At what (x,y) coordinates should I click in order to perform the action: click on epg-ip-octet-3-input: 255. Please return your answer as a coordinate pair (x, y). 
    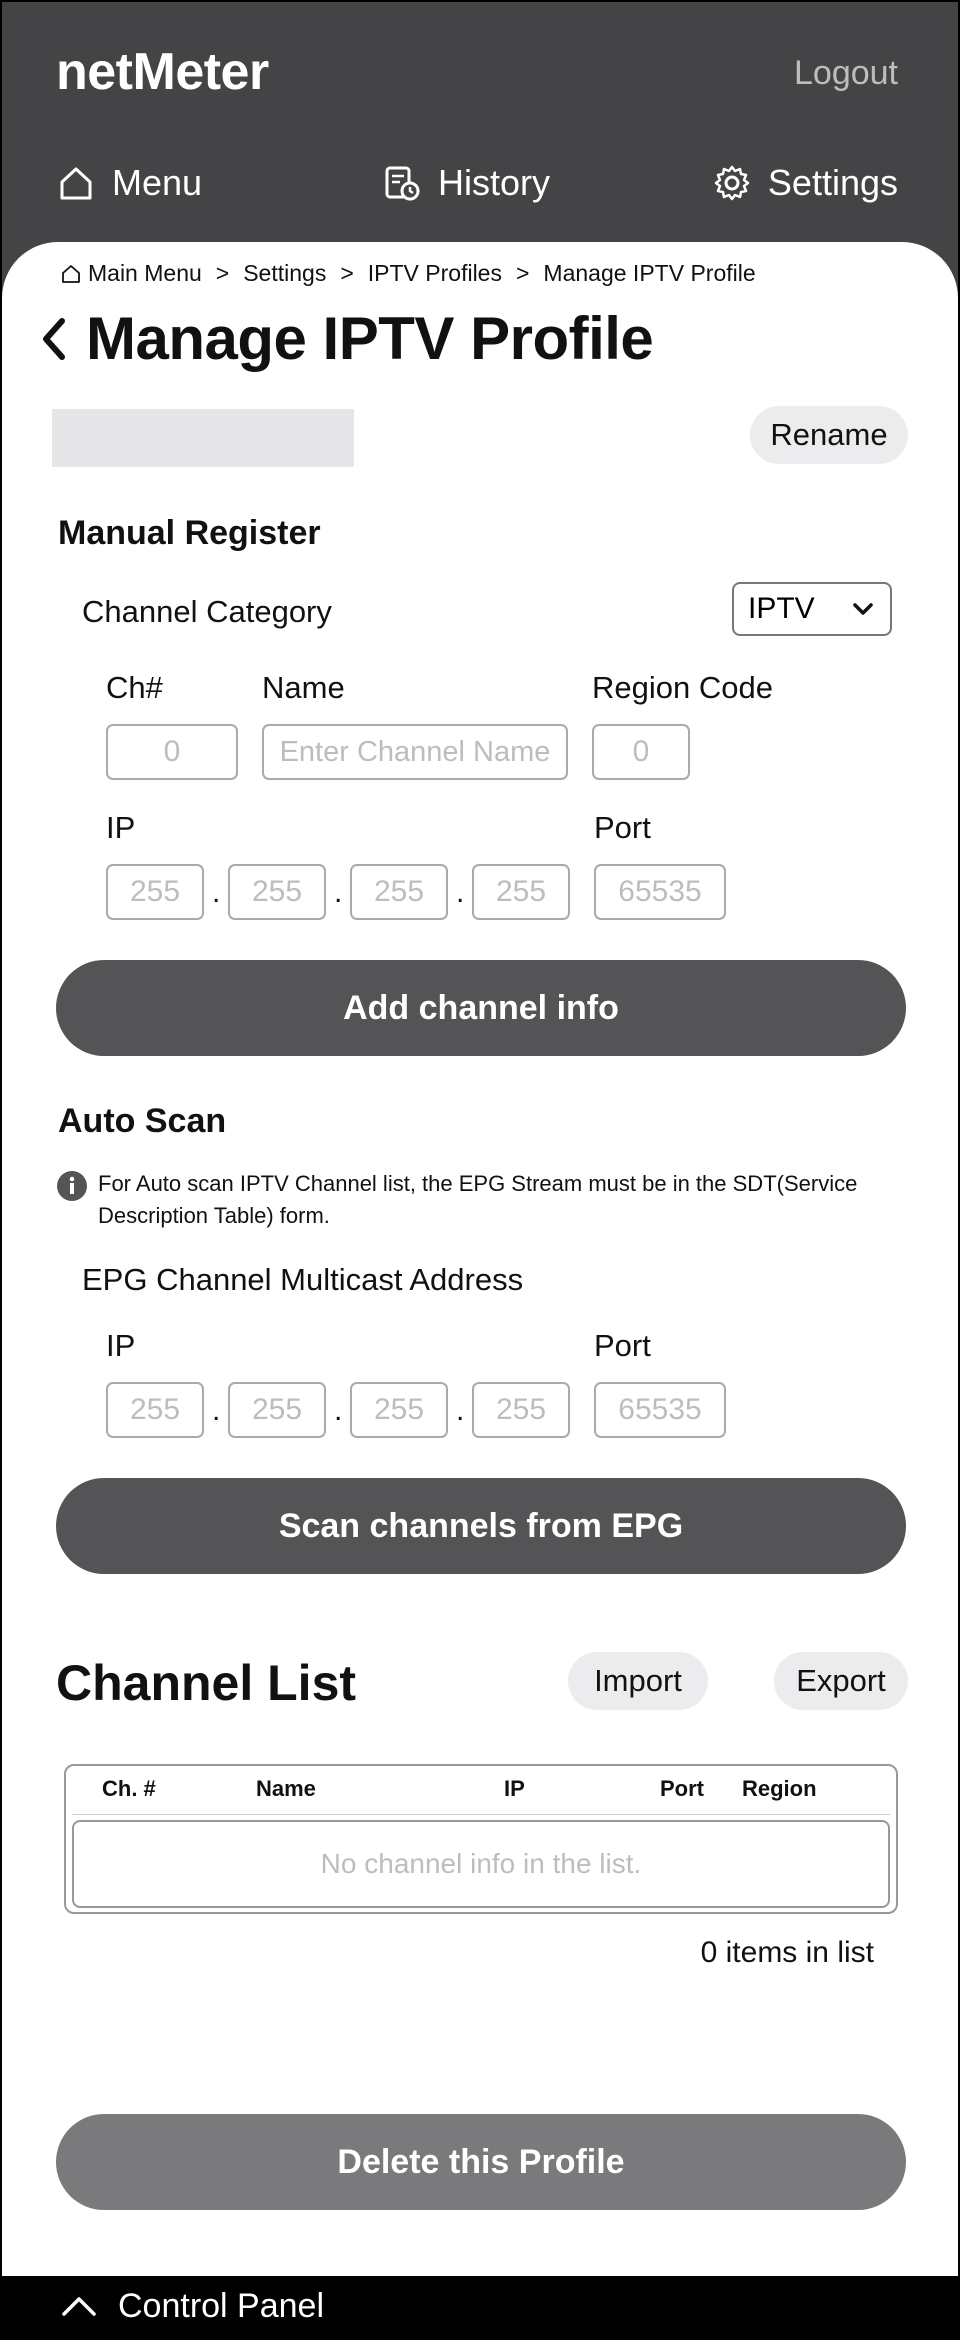
    Looking at the image, I should click on (399, 1410).